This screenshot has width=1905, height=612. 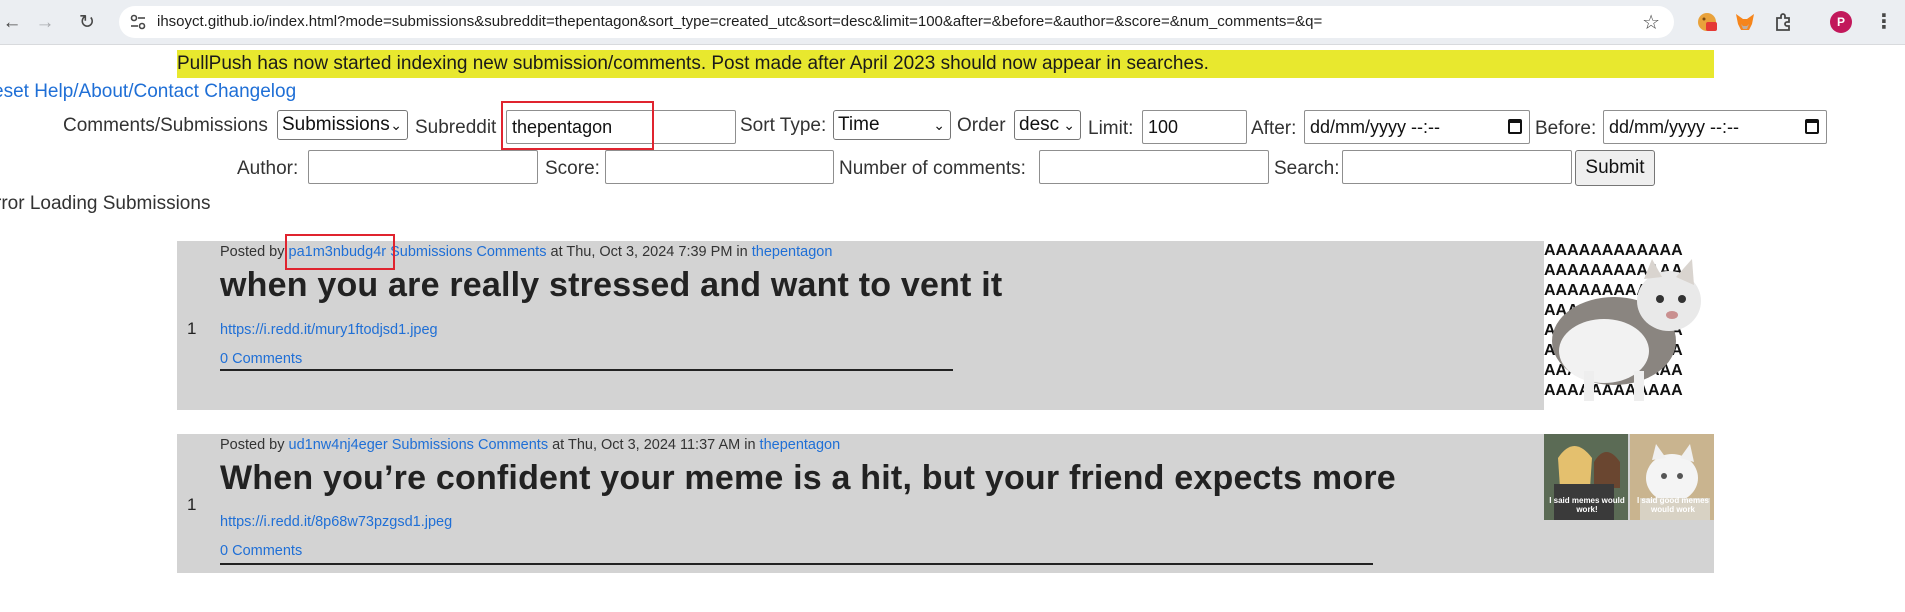 I want to click on author-input, so click(x=423, y=167).